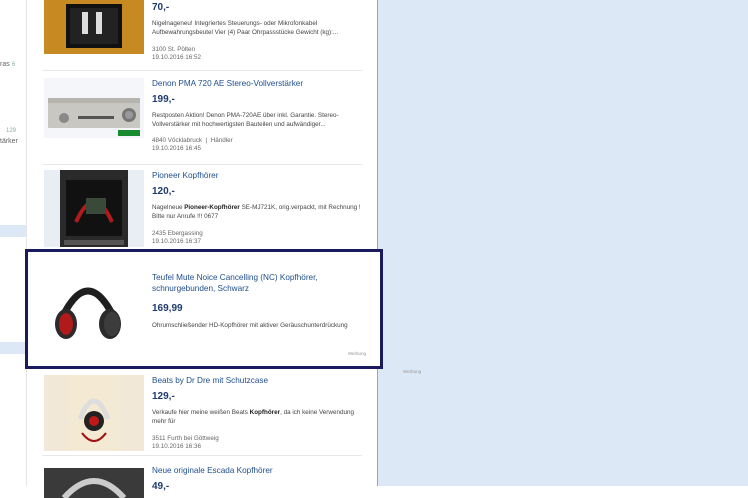 Image resolution: width=748 pixels, height=498 pixels. Describe the element at coordinates (177, 446) in the screenshot. I see `listing-date: 19.10.2016 16:36` at that location.